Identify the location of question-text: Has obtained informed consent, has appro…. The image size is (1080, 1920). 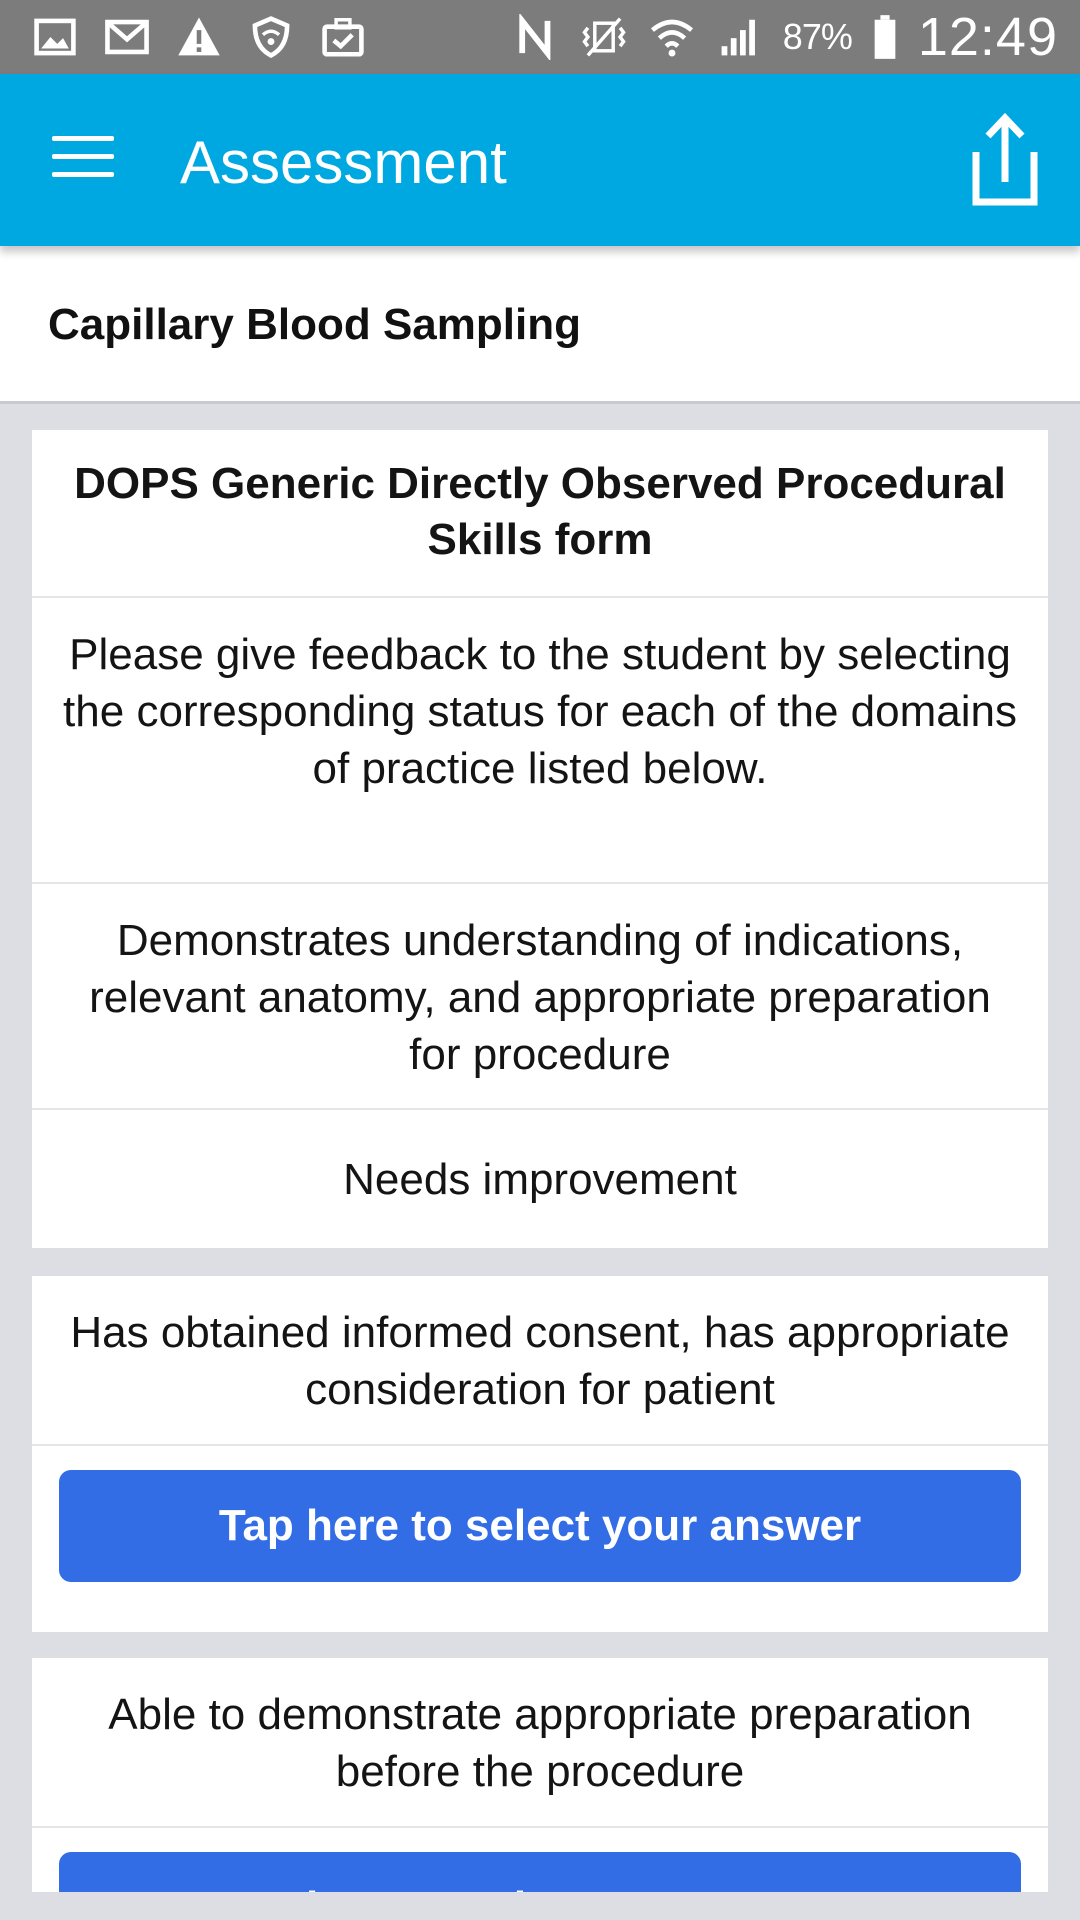
(540, 1361).